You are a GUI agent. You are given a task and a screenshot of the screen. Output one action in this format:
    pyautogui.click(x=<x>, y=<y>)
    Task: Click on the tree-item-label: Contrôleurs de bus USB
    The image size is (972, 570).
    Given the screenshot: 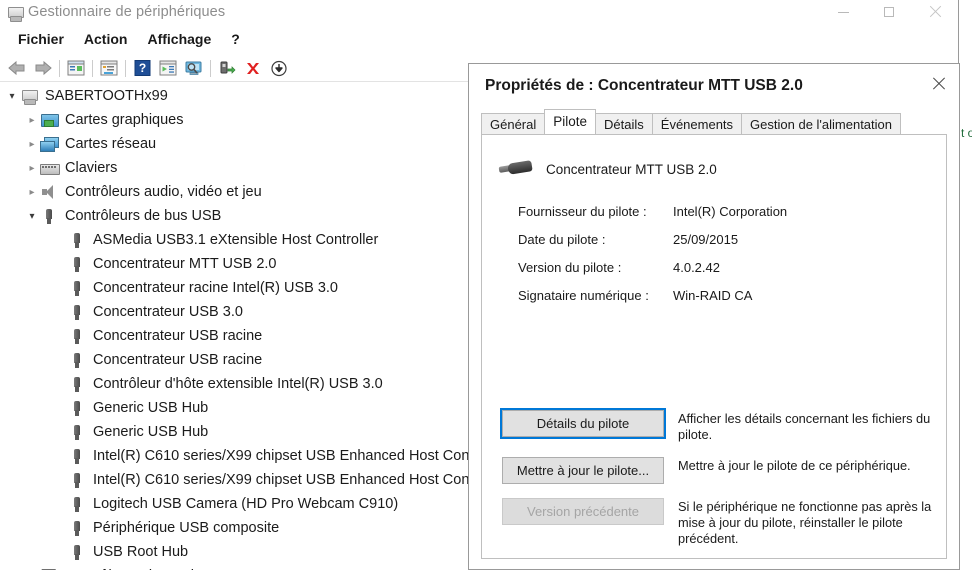 What is the action you would take?
    pyautogui.click(x=143, y=216)
    